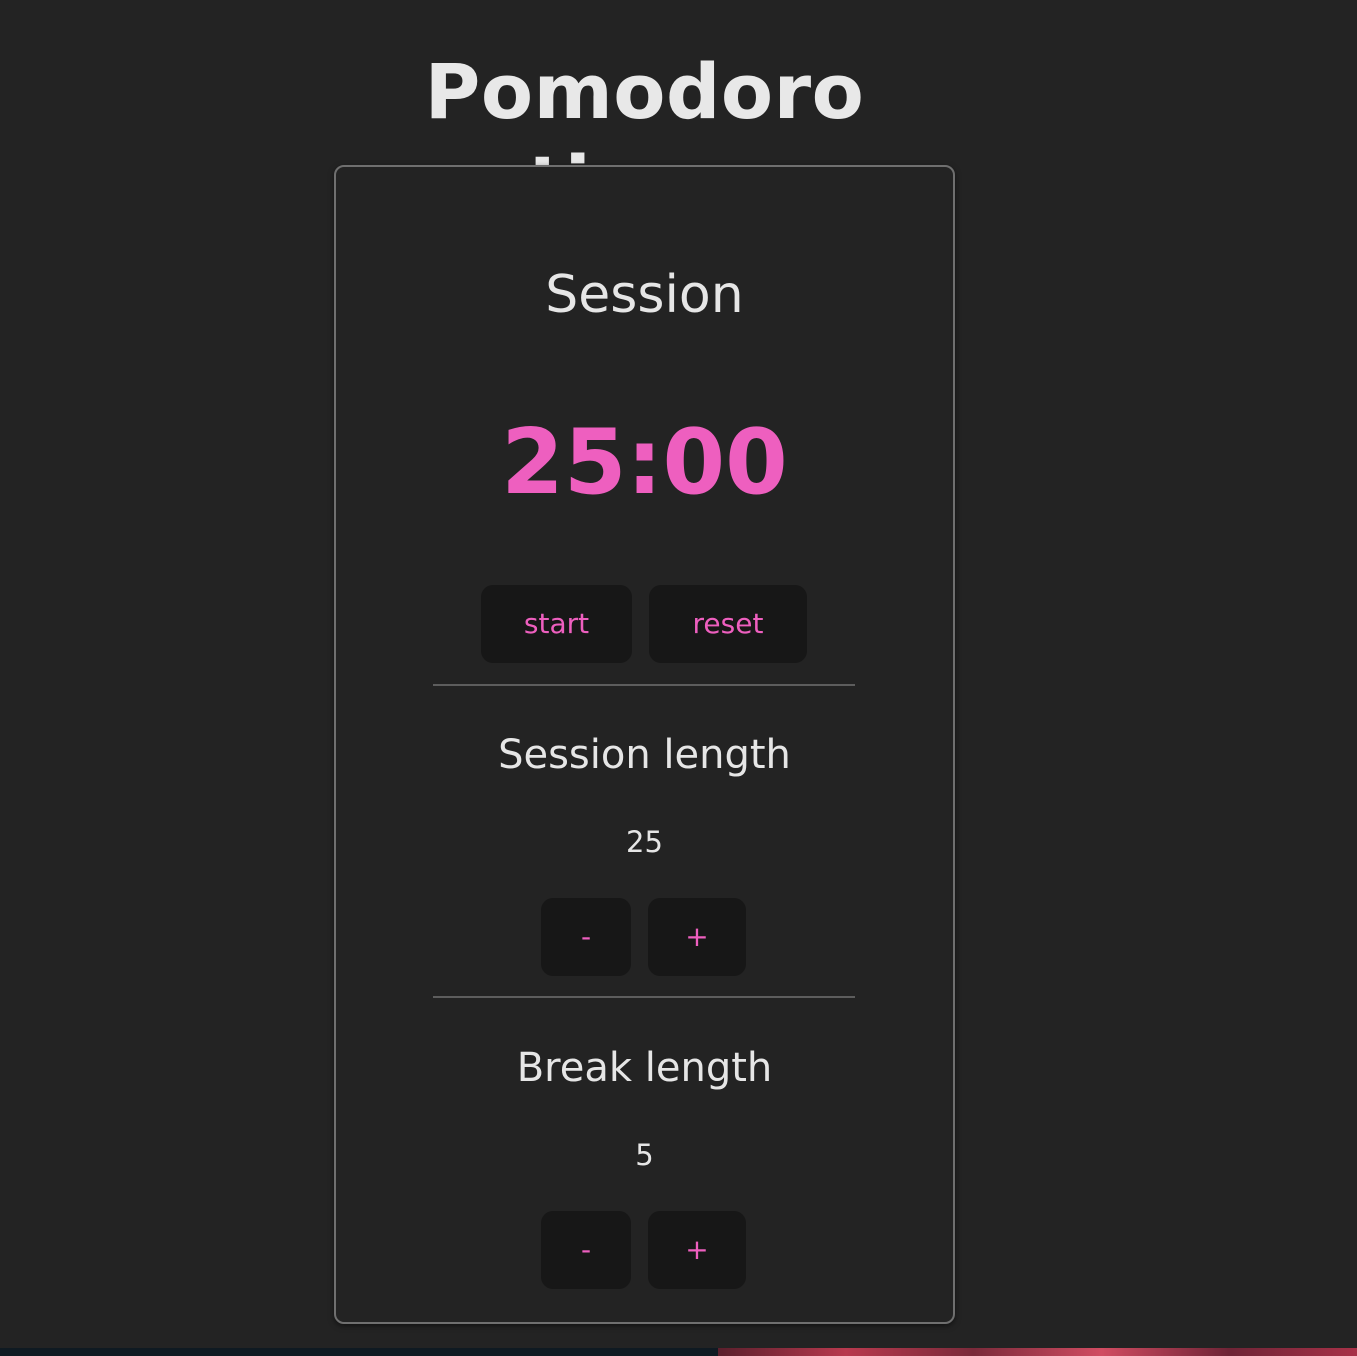 The image size is (1357, 1356). I want to click on break-increment-button: +, so click(697, 1250).